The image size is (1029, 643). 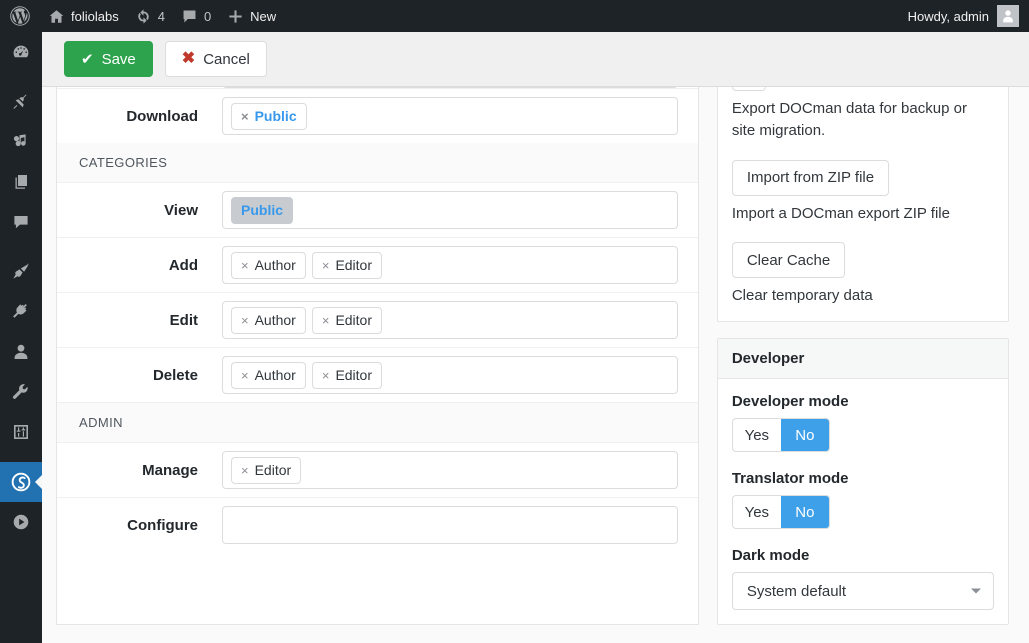 I want to click on permission-tag-input: × Public, so click(x=450, y=116).